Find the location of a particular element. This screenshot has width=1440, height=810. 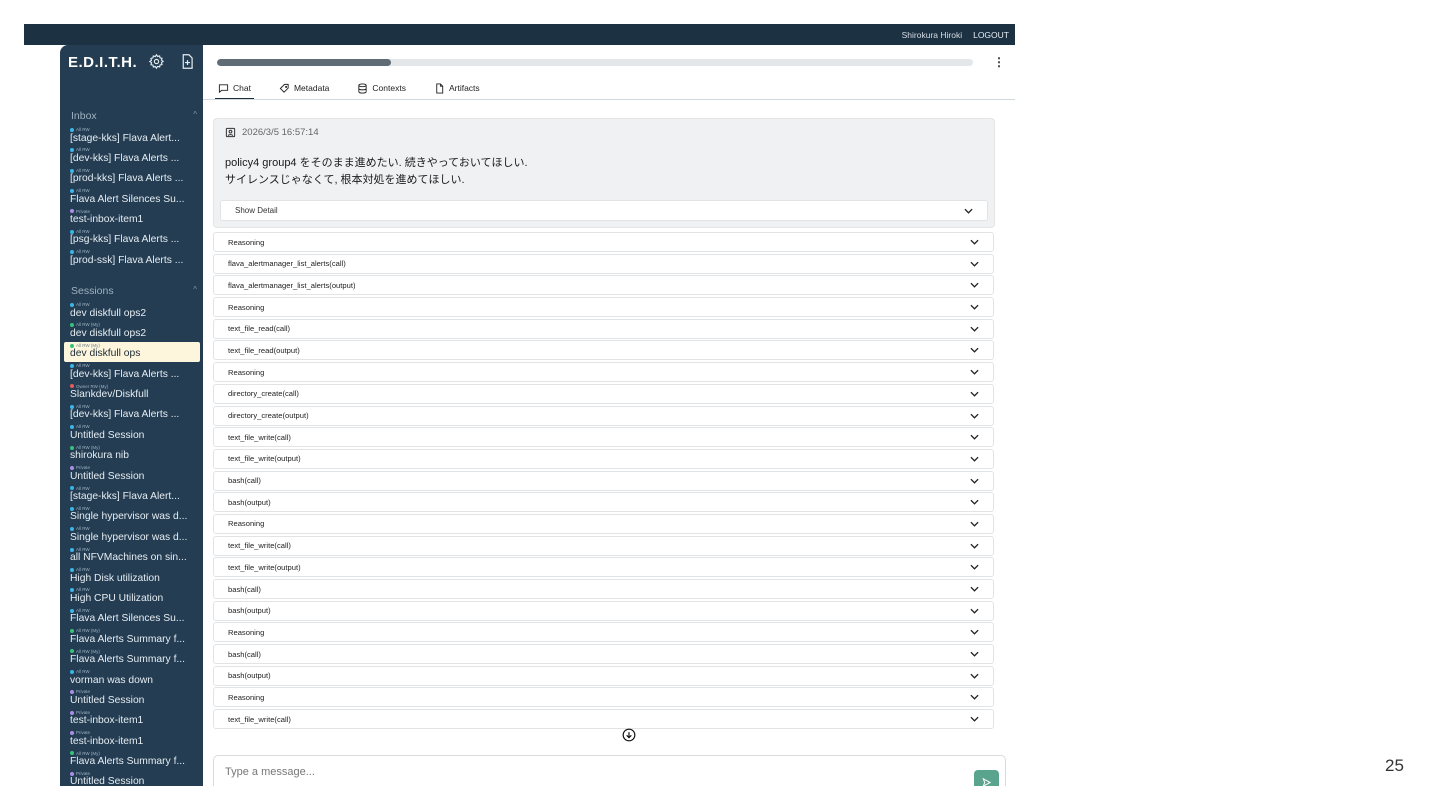

session-item: All RW High CPU Utilization is located at coordinates (132, 596).